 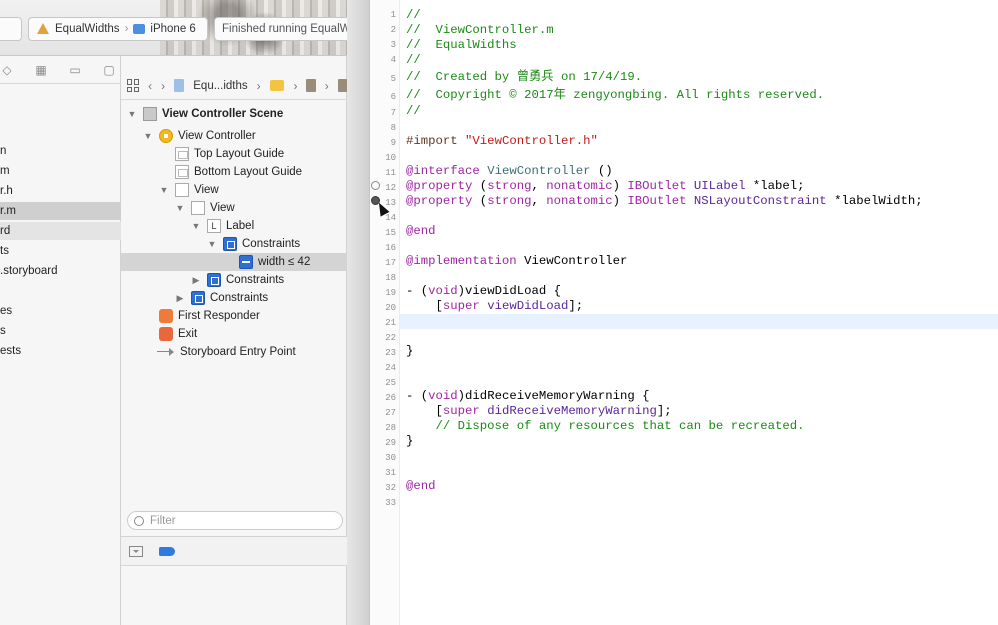 I want to click on outline-row-scene: ▼ View Controller Scene, so click(x=234, y=114).